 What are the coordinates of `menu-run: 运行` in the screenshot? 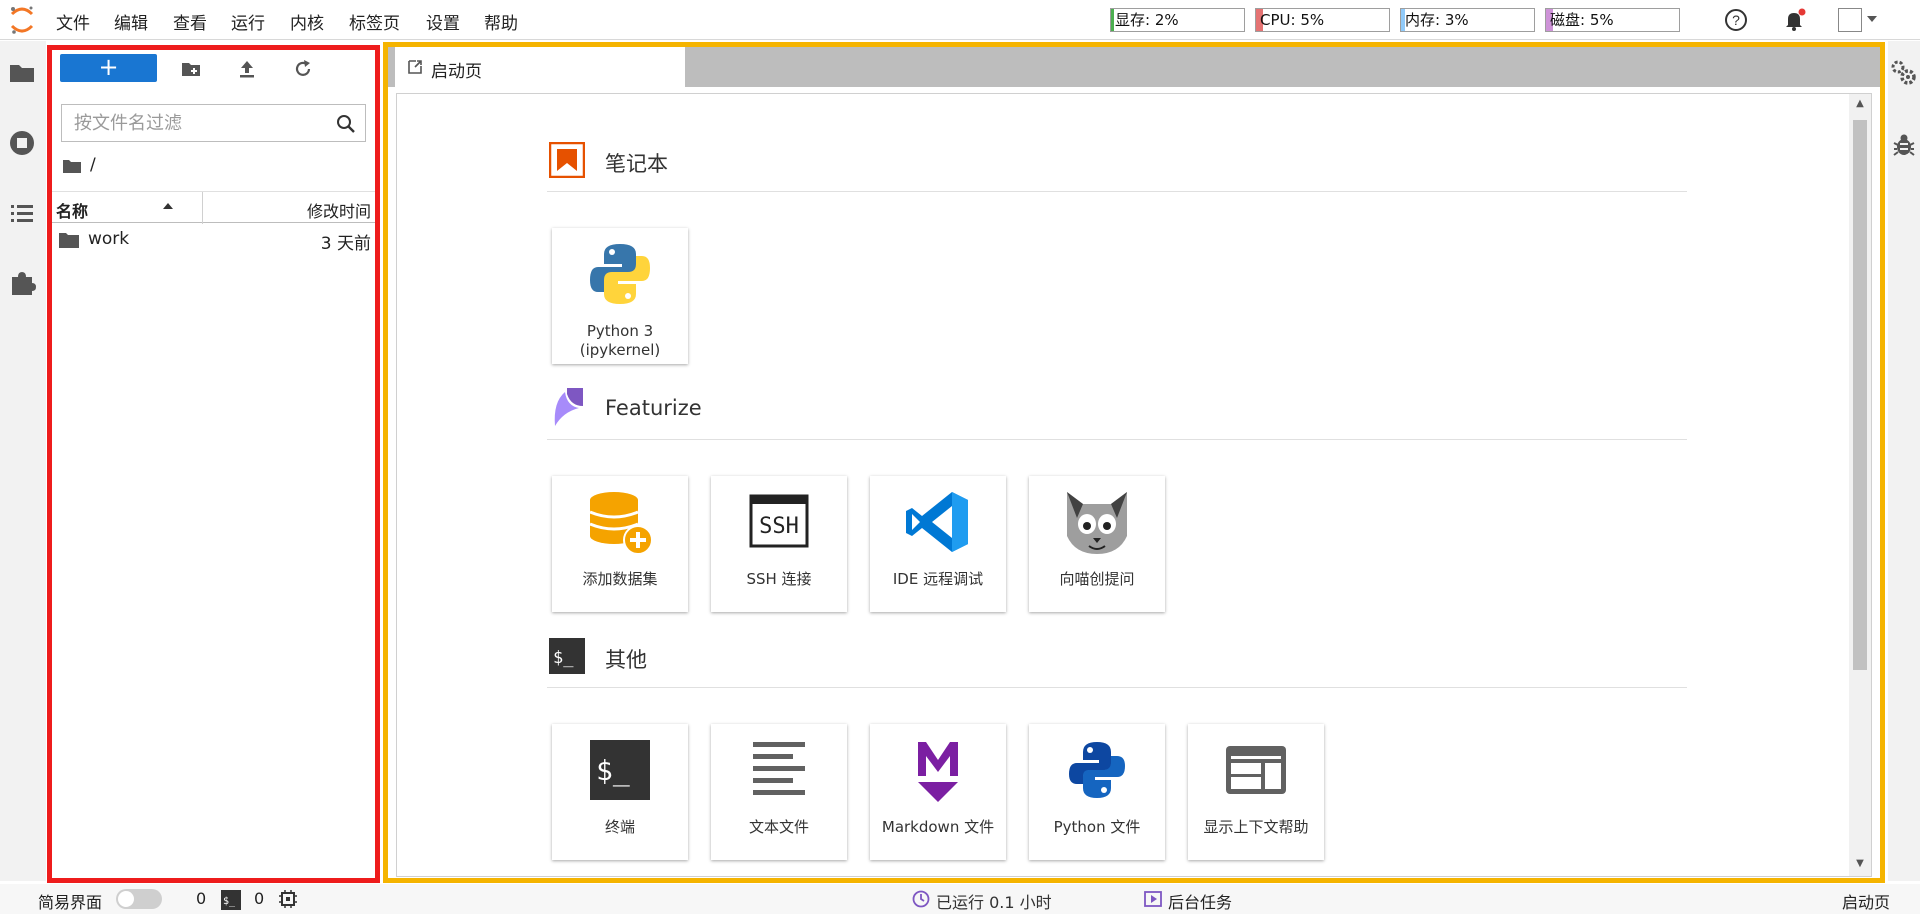 It's located at (248, 21).